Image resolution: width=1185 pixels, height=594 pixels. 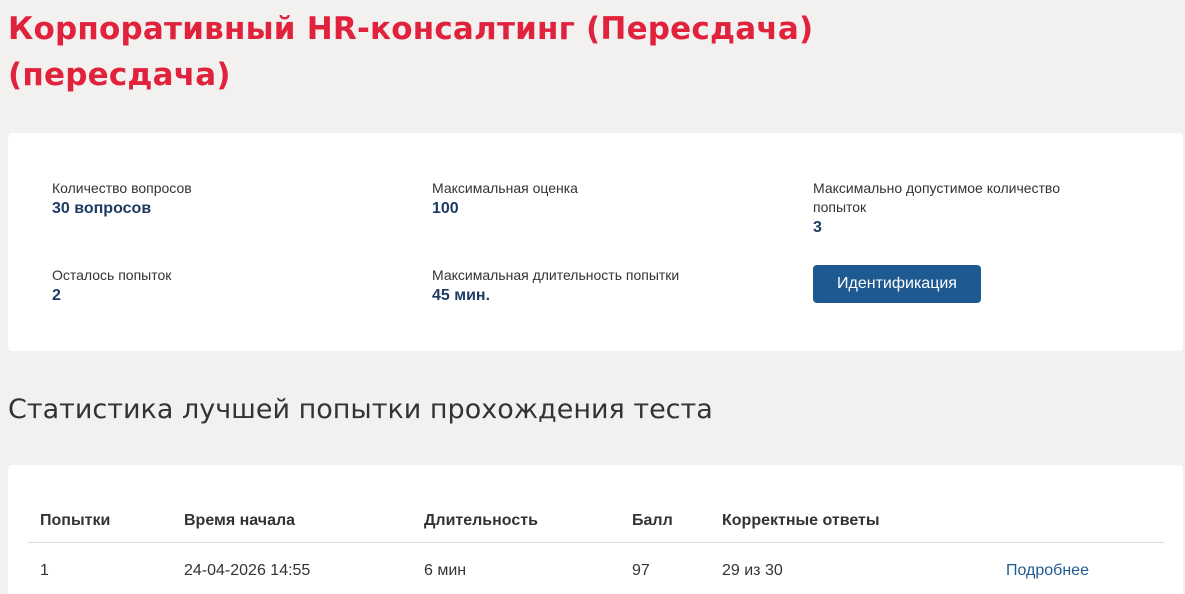 What do you see at coordinates (445, 570) in the screenshot?
I see `cell-duration: 6 мин` at bounding box center [445, 570].